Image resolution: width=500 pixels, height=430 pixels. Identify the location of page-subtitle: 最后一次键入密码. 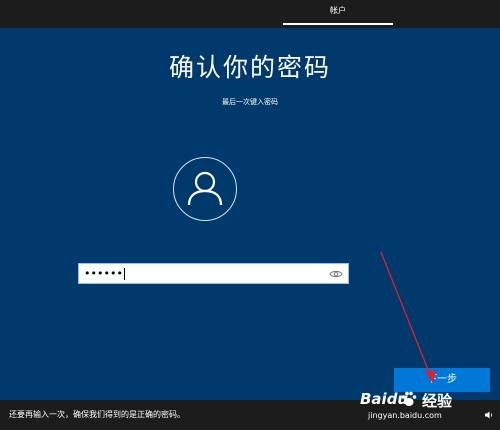
(250, 102).